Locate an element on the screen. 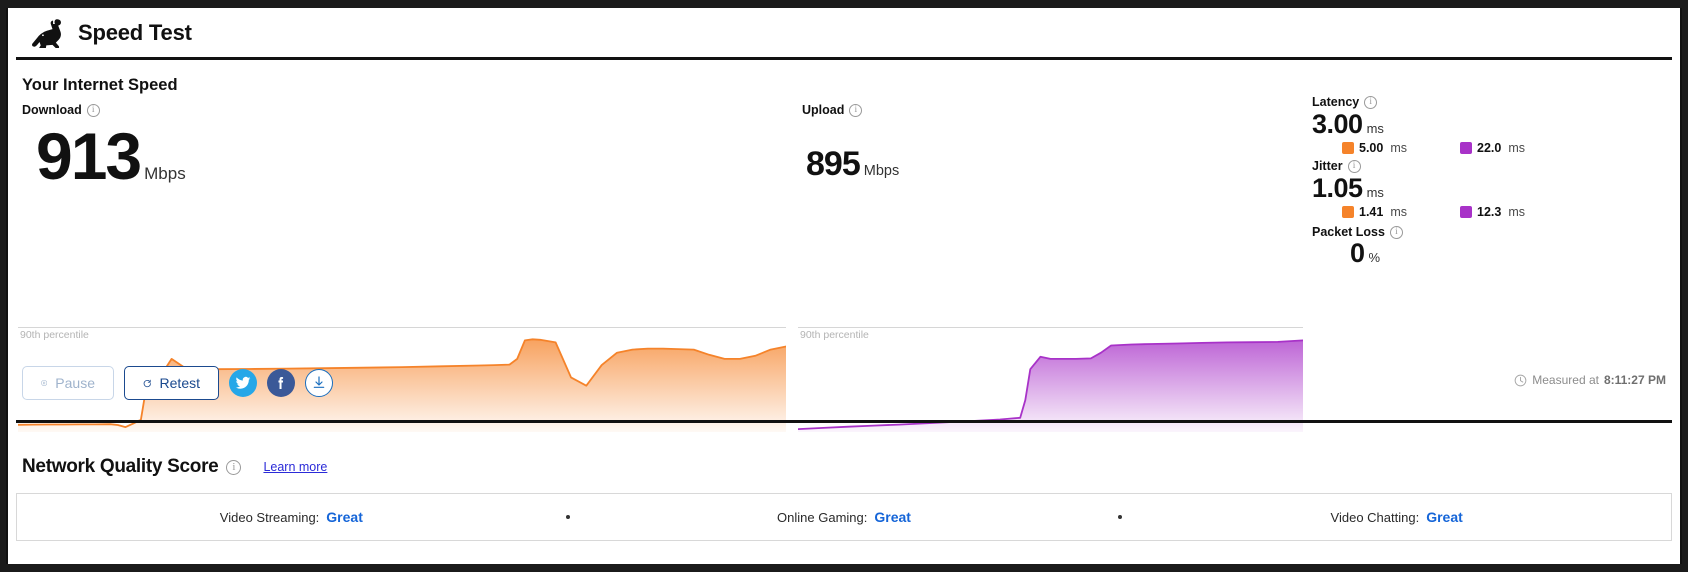 The width and height of the screenshot is (1688, 572). latency-upload-unit: ms is located at coordinates (1517, 148).